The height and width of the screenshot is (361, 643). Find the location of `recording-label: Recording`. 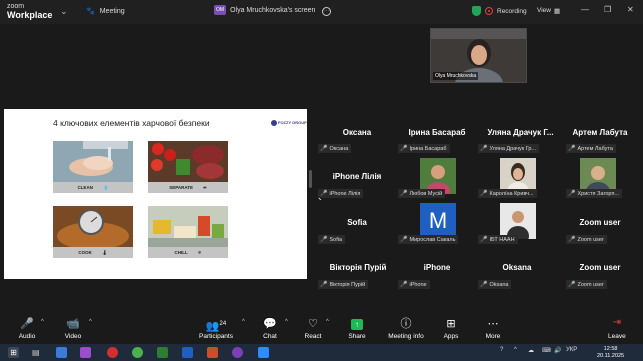

recording-label: Recording is located at coordinates (512, 11).